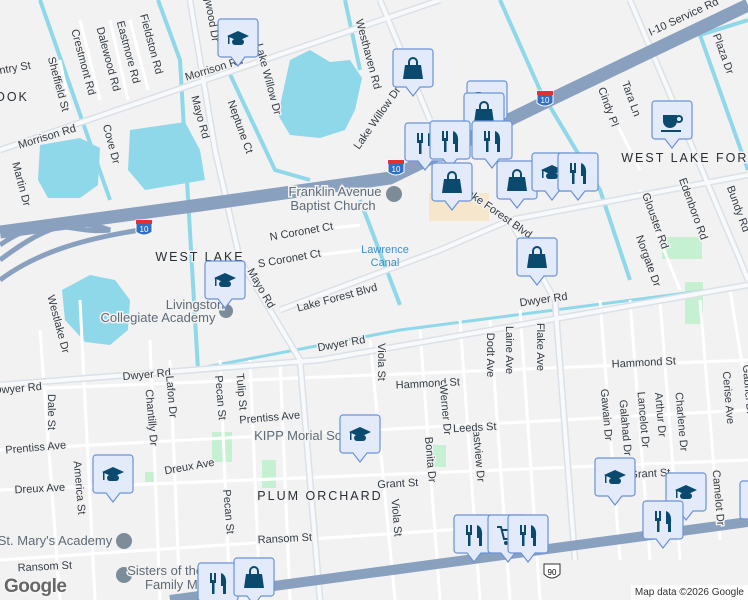 The height and width of the screenshot is (600, 748). Describe the element at coordinates (660, 415) in the screenshot. I see `street-label: Arthur Dr` at that location.